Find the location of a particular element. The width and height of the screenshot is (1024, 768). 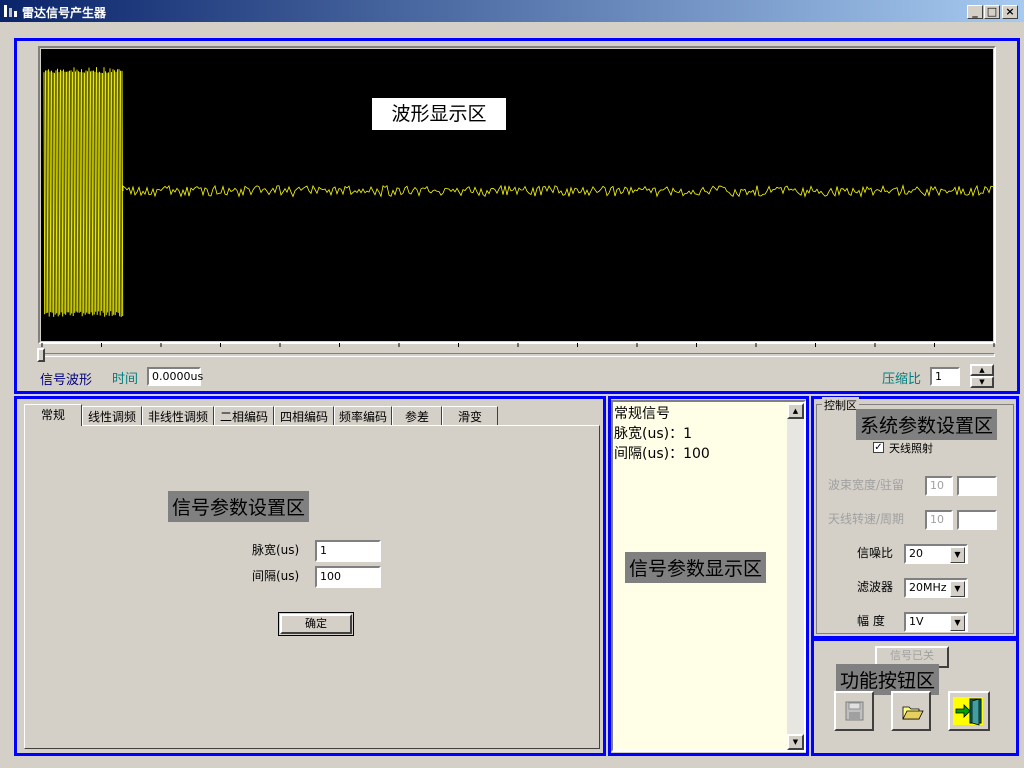

maximize-button: □ is located at coordinates (992, 12).